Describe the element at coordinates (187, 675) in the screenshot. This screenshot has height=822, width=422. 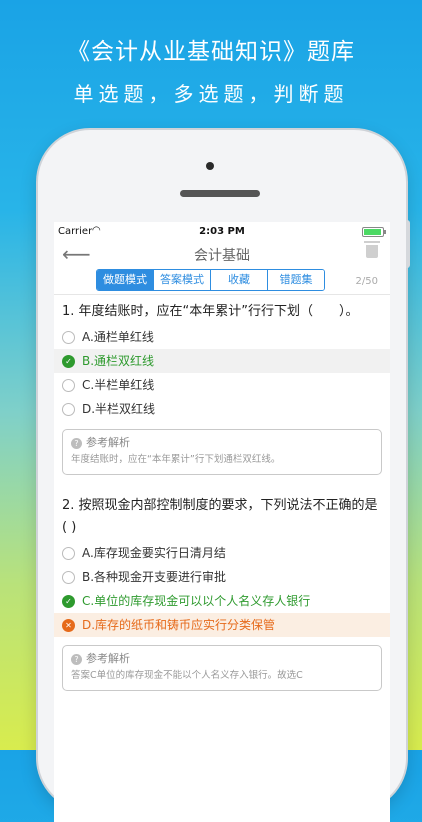
I see `analysis-text: 答案C单位的库存现金不能以个人名义存入银行。故选C` at that location.